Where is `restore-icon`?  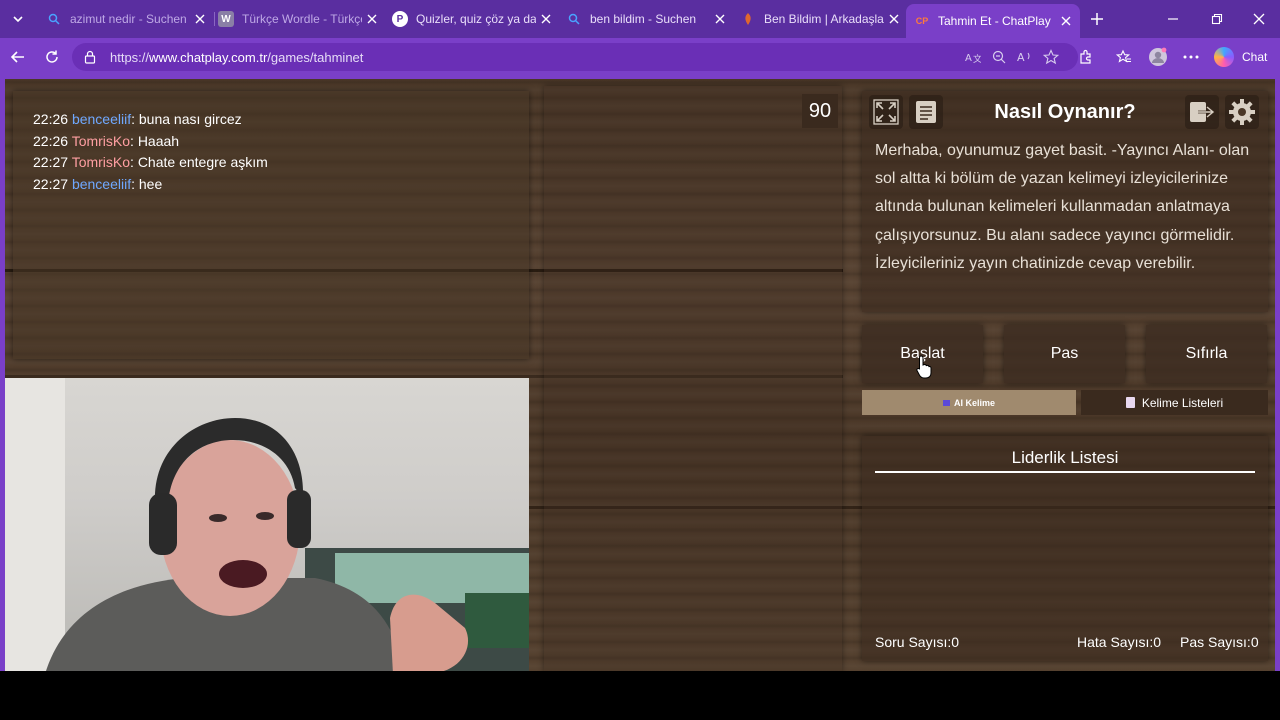 restore-icon is located at coordinates (1217, 19).